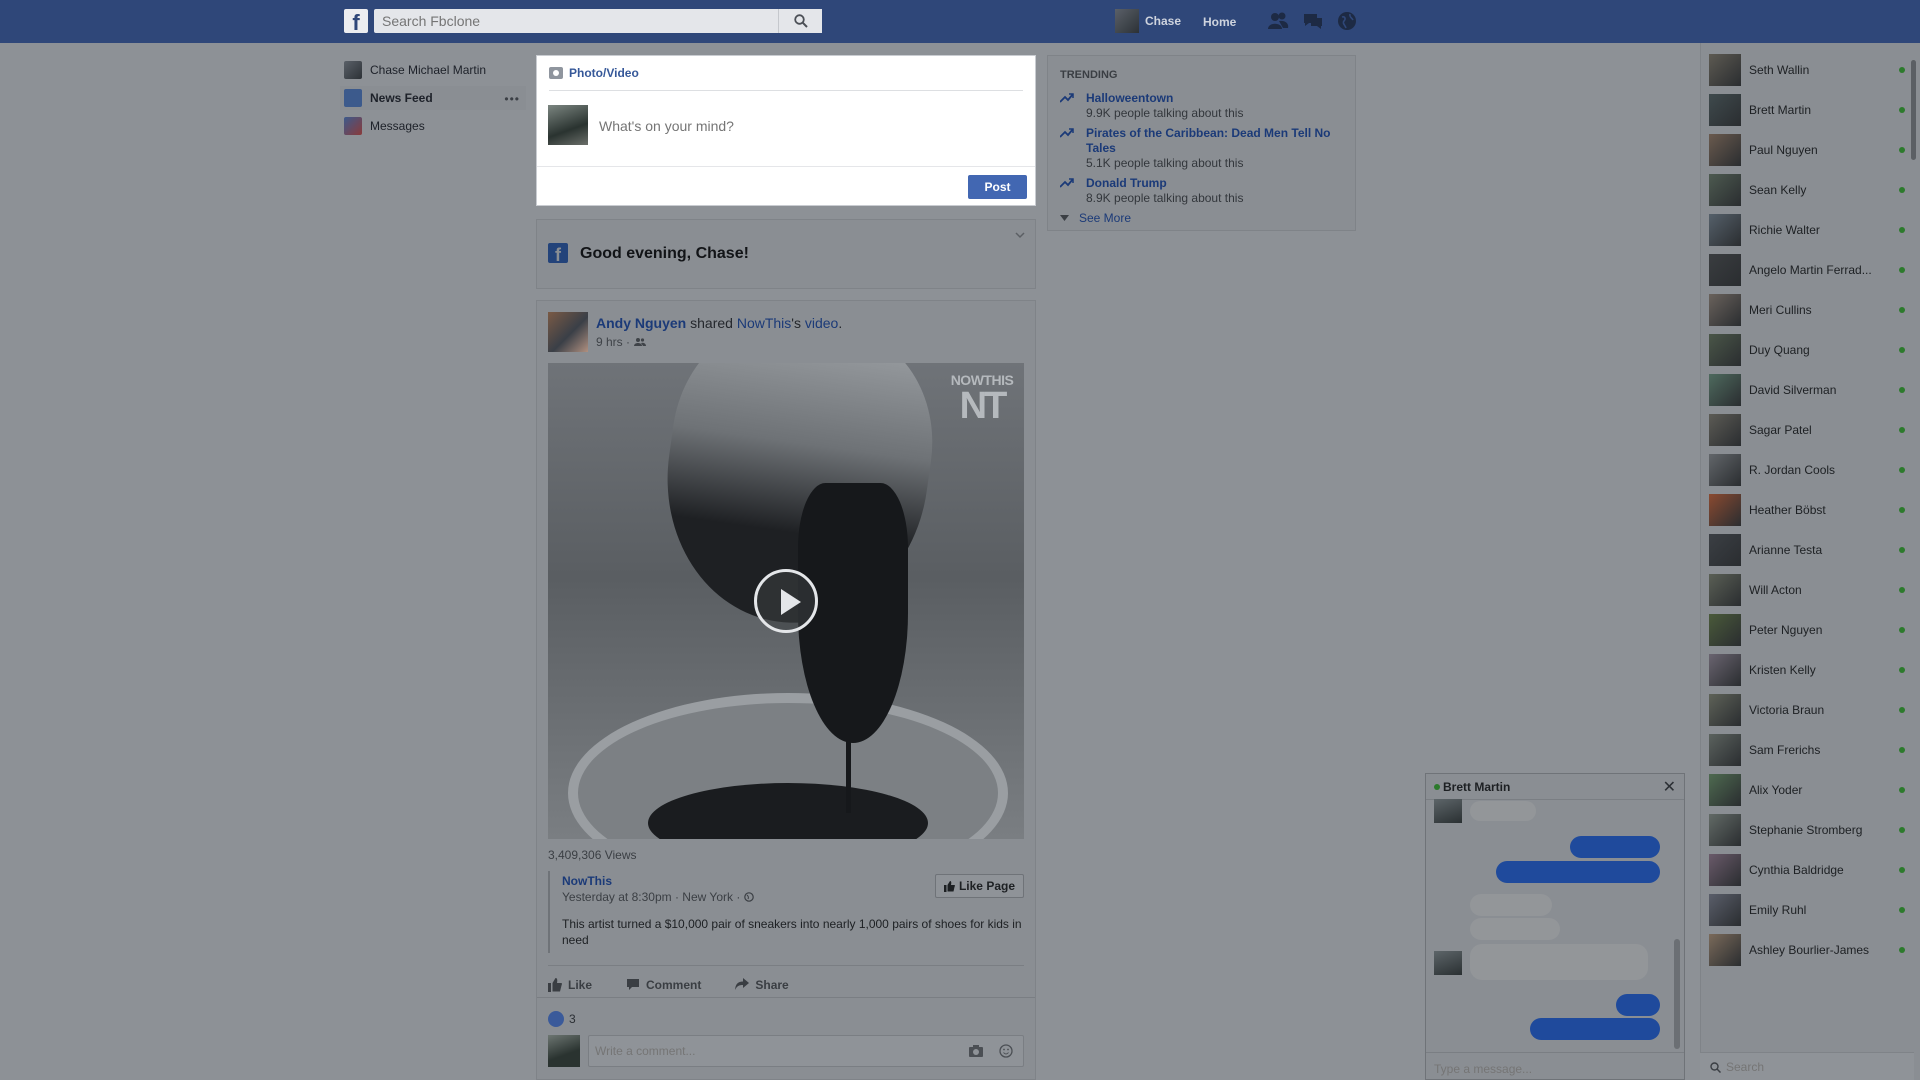  I want to click on trending-title-link: Donald Trump, so click(1218, 183).